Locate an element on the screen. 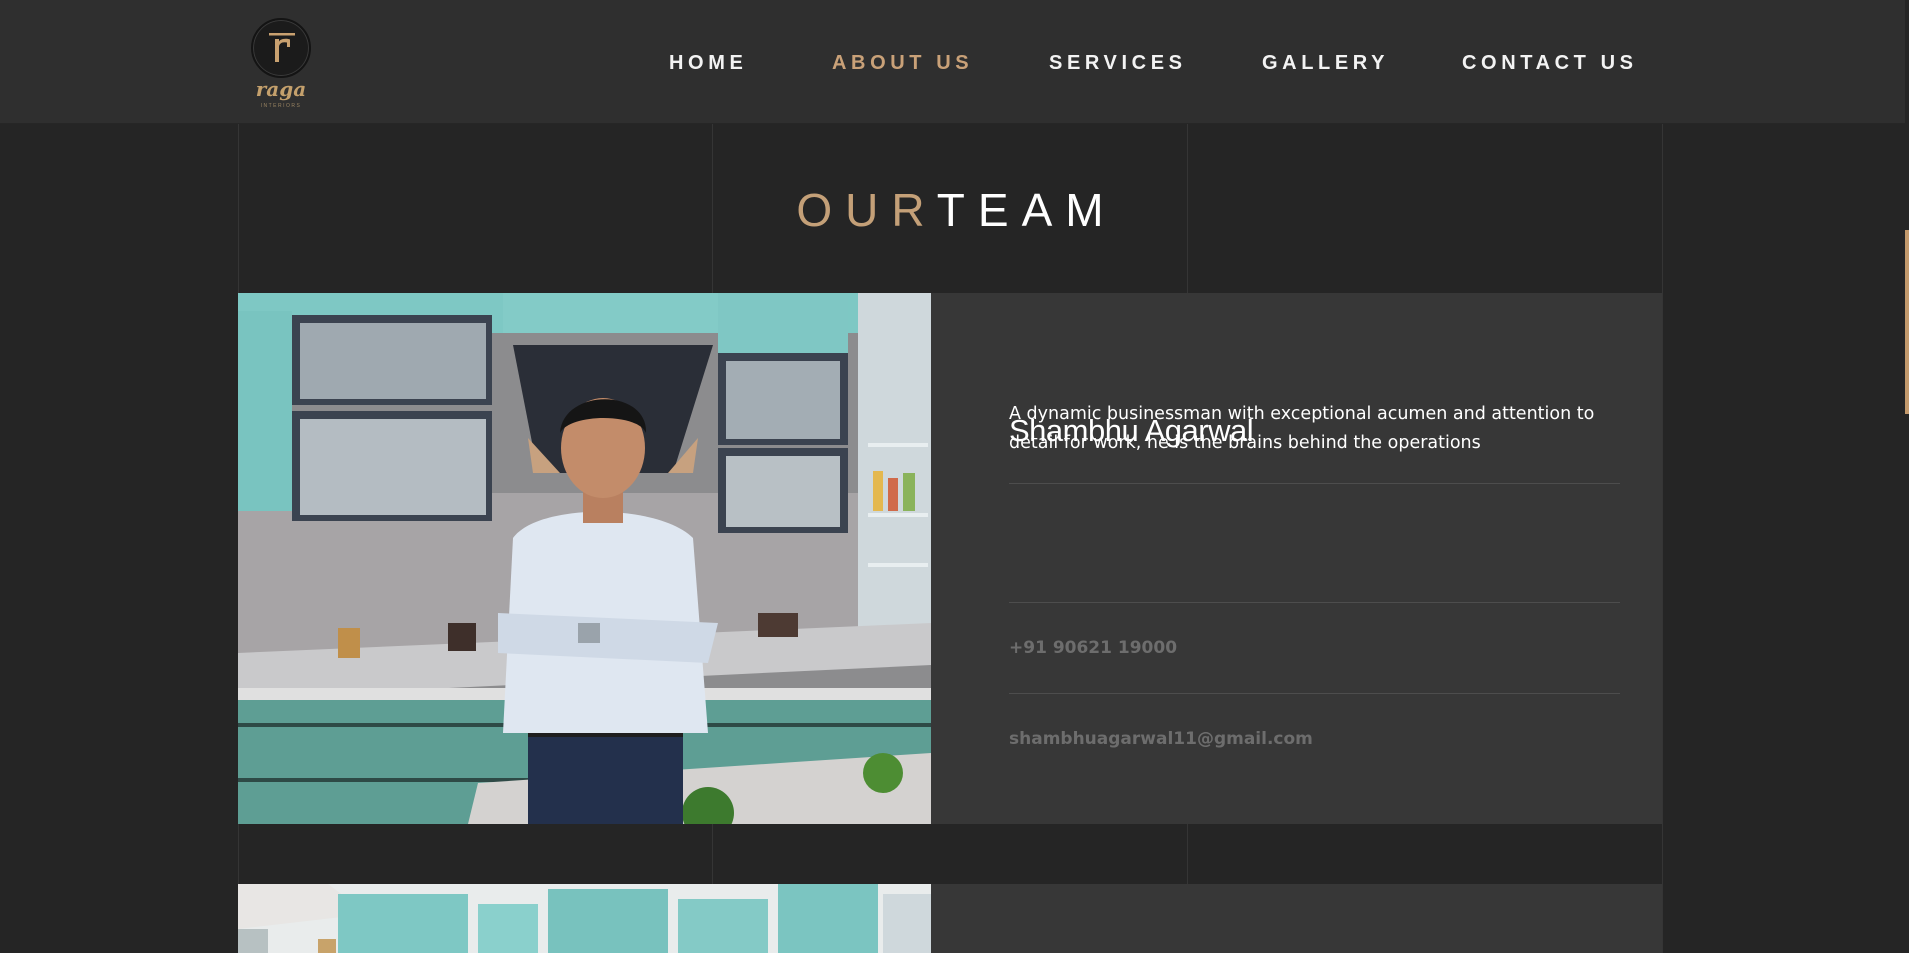 This screenshot has height=953, width=1909. brand-logo: raga INTERIORS is located at coordinates (281, 66).